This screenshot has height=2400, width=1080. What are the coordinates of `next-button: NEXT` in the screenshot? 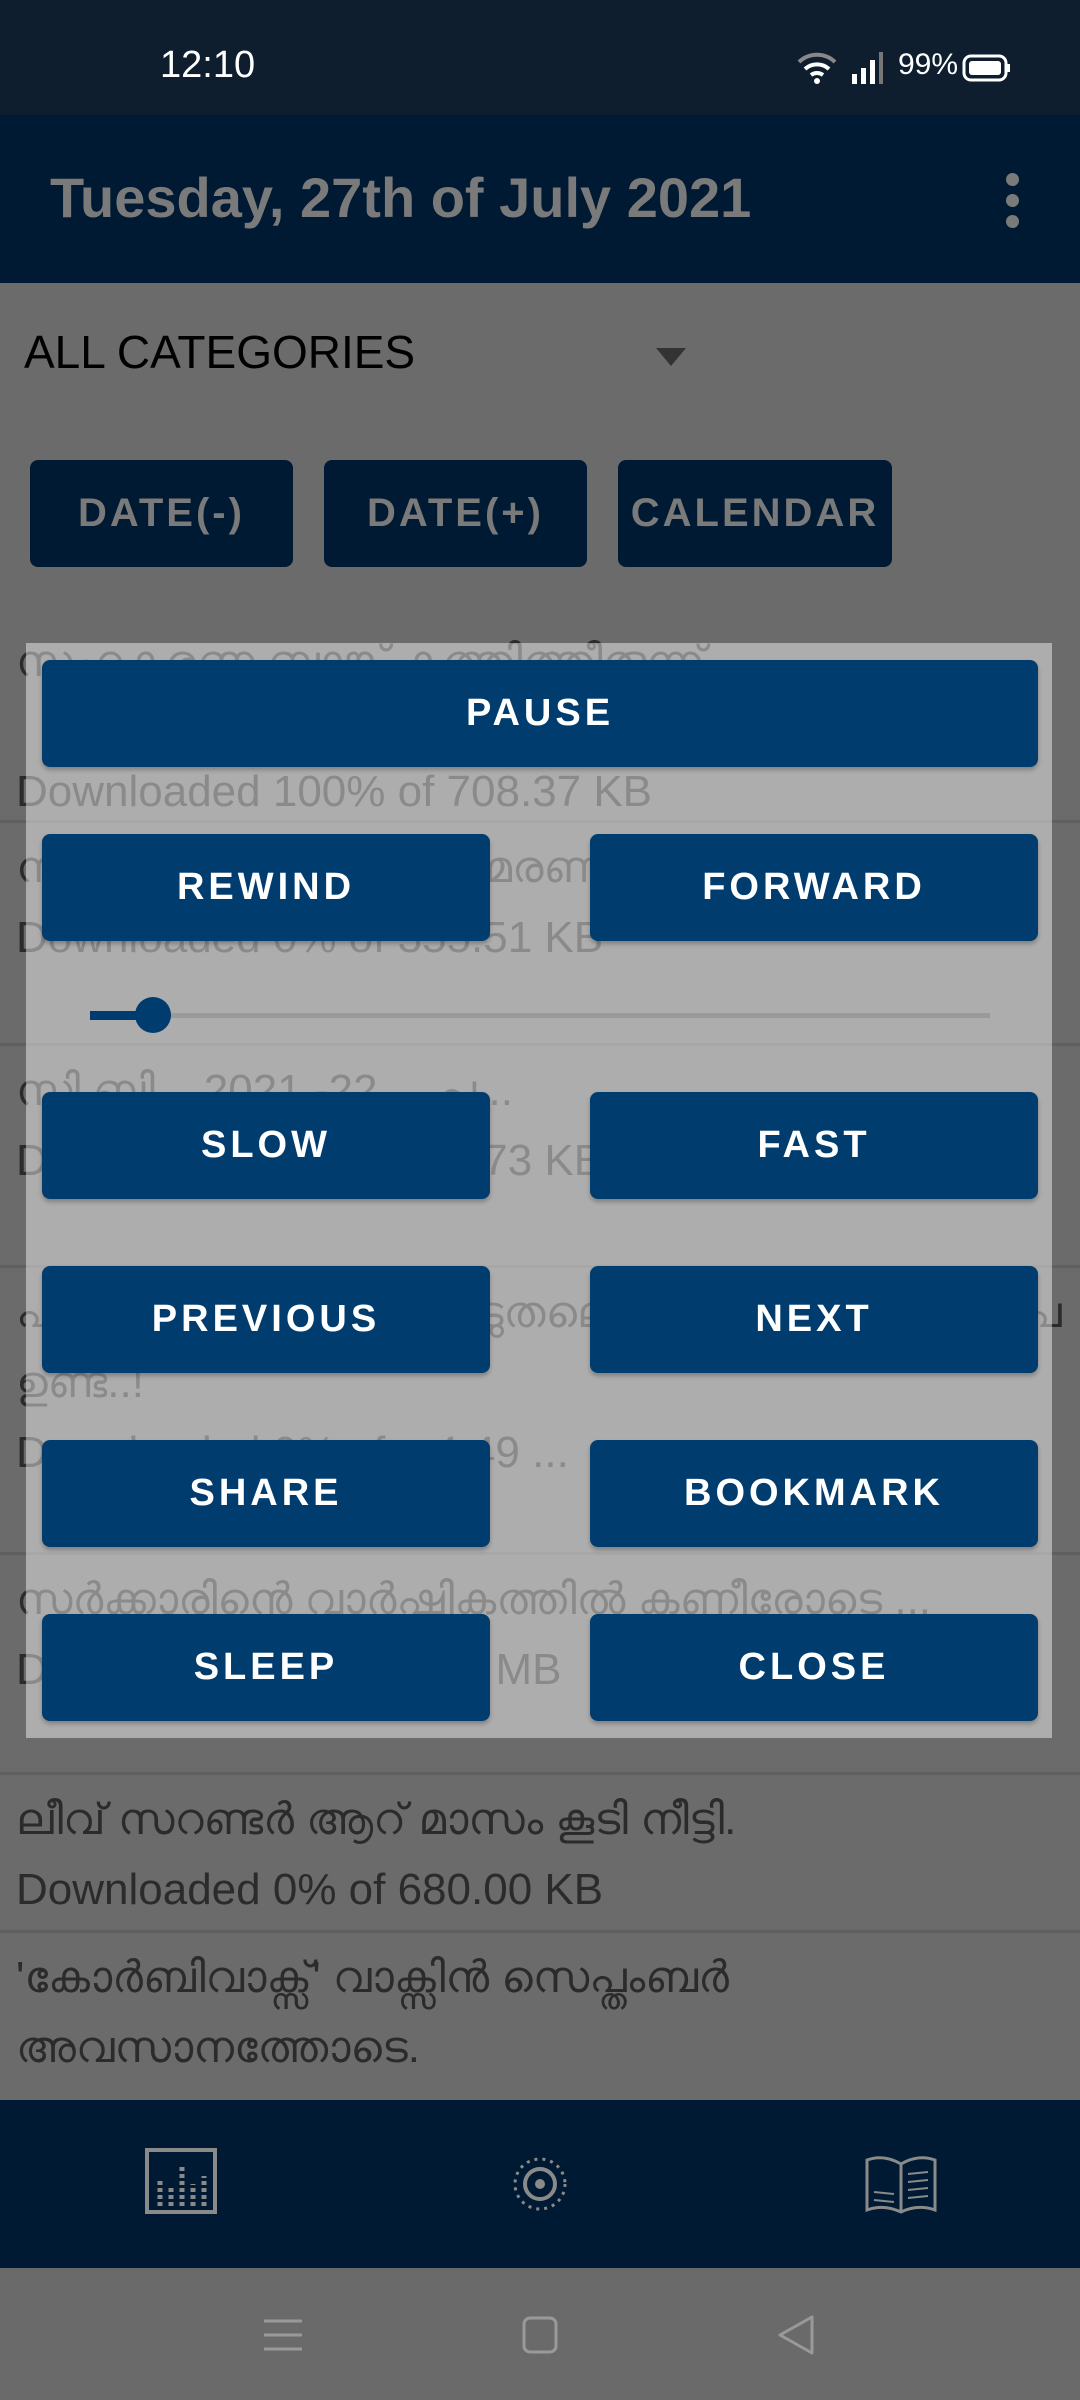 It's located at (814, 1319).